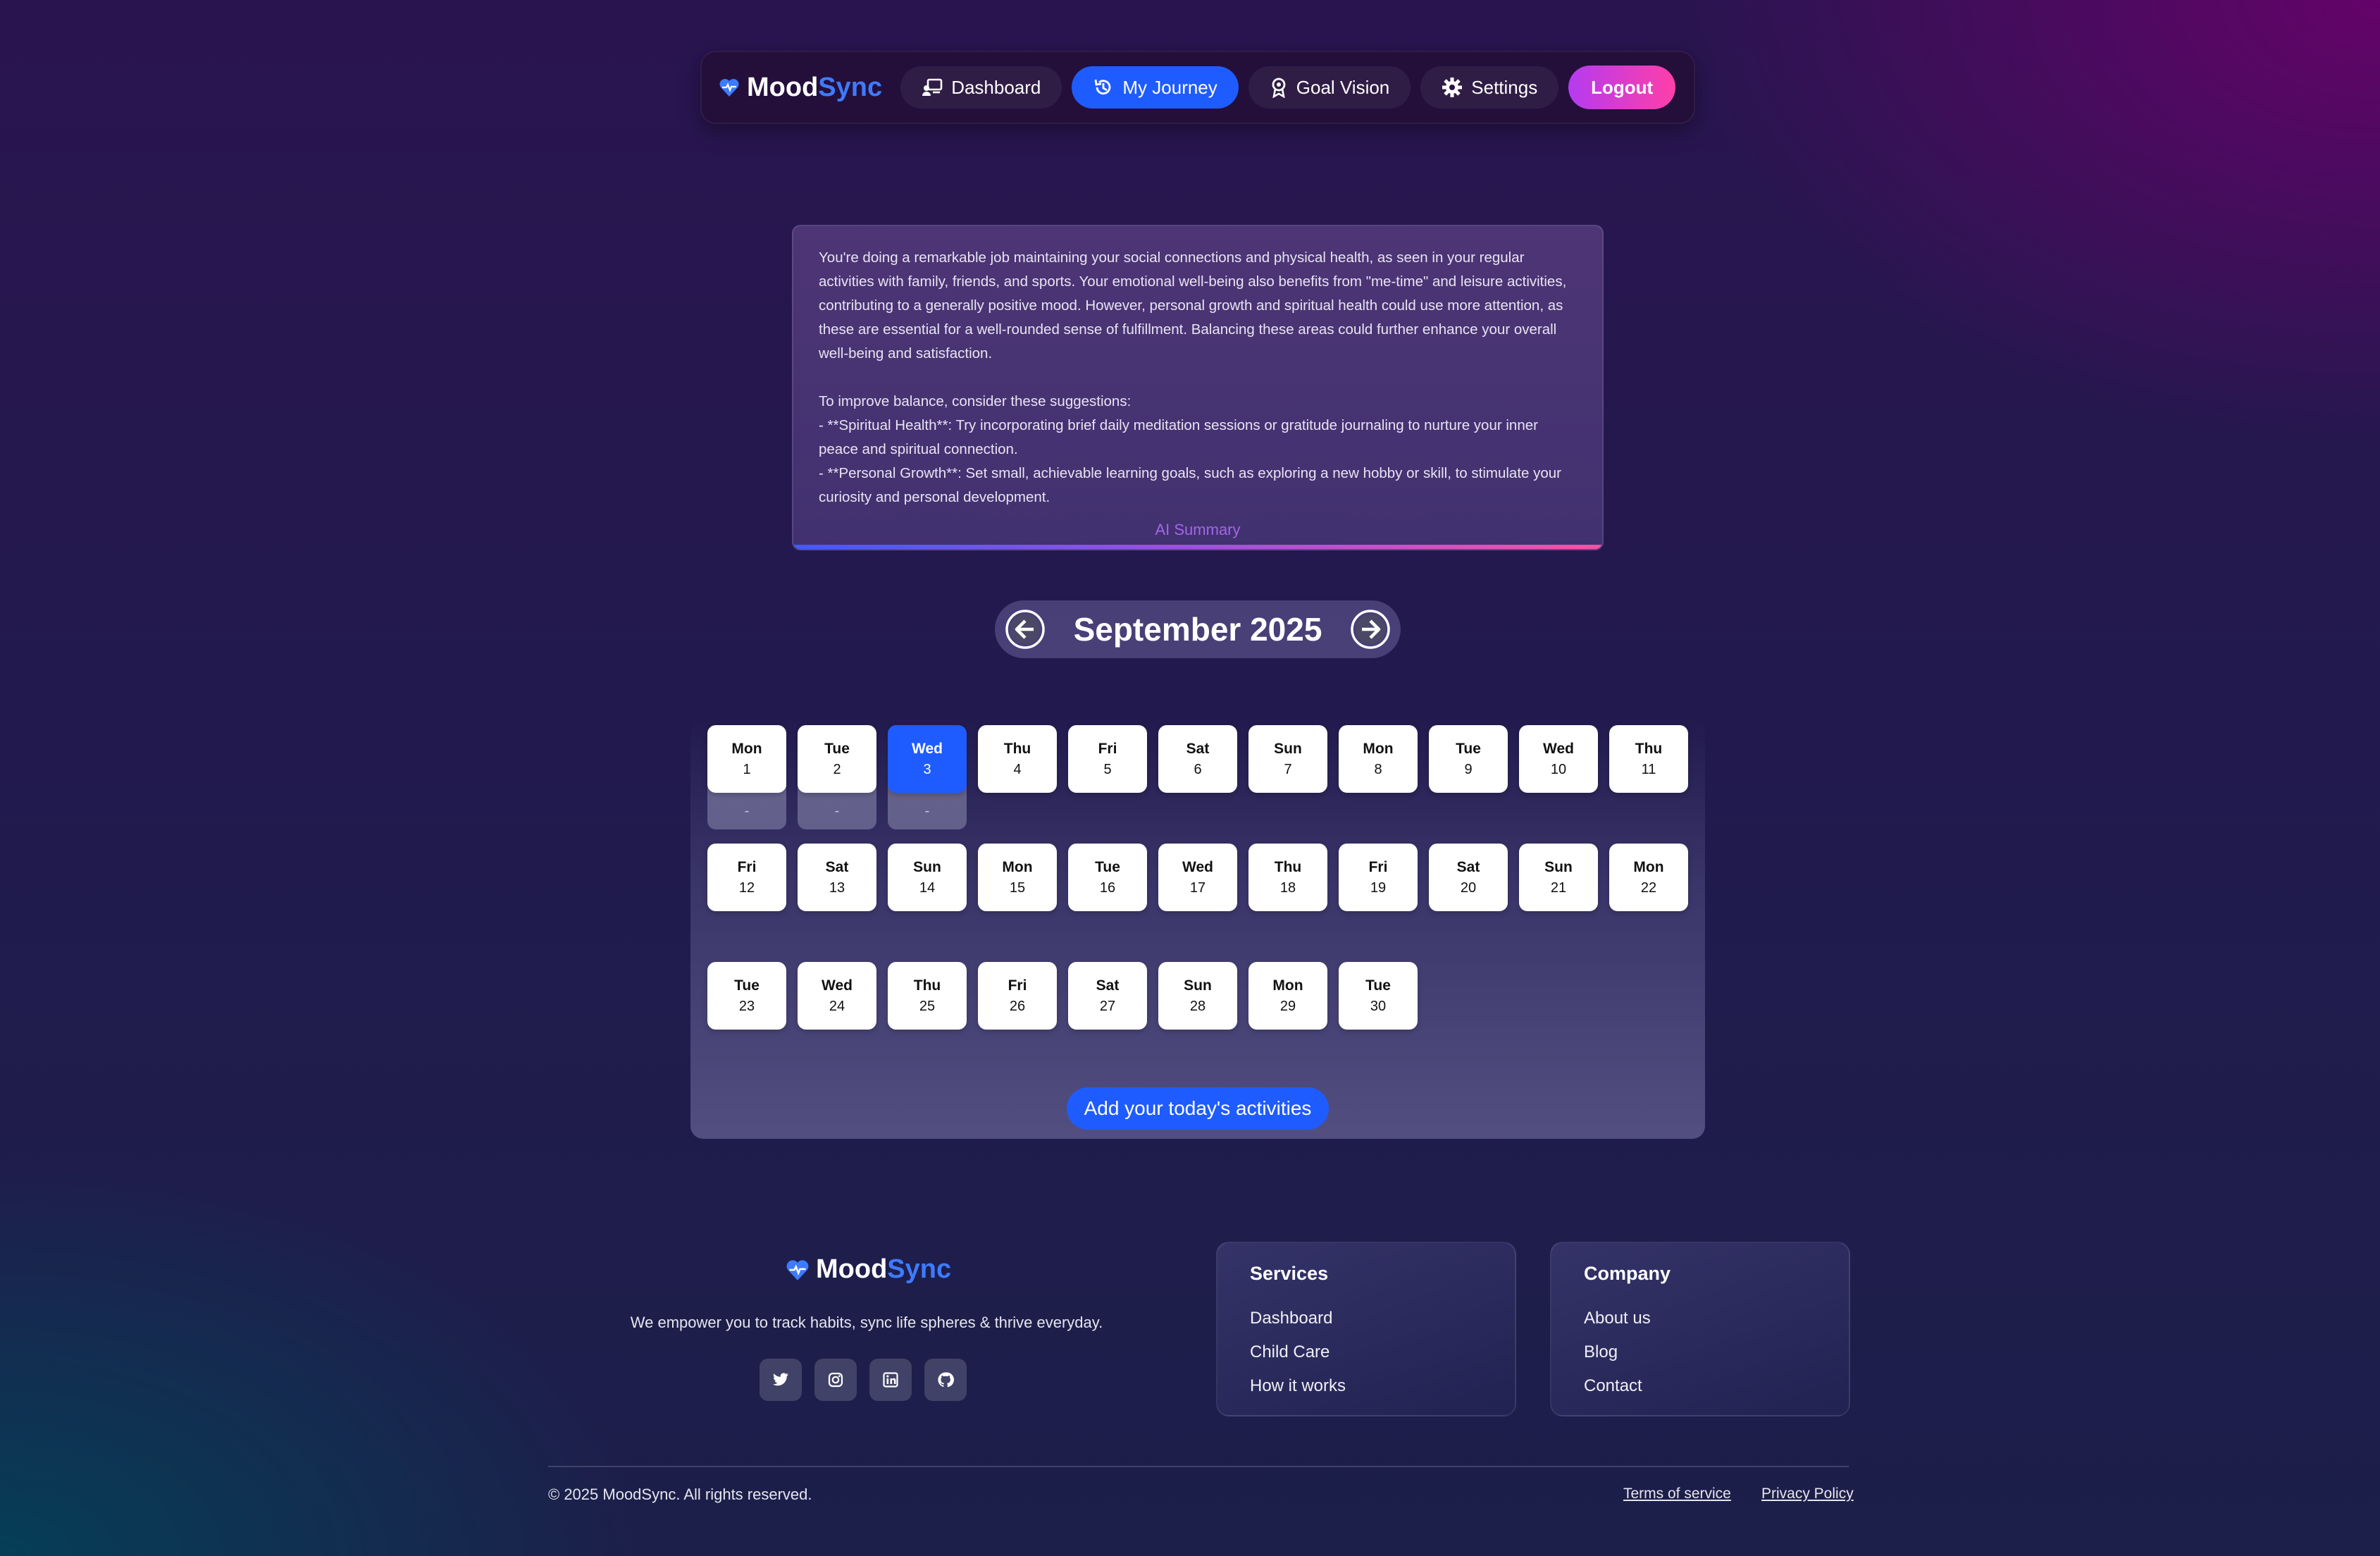 Image resolution: width=2380 pixels, height=1556 pixels. I want to click on day-card: Wed 3, so click(927, 759).